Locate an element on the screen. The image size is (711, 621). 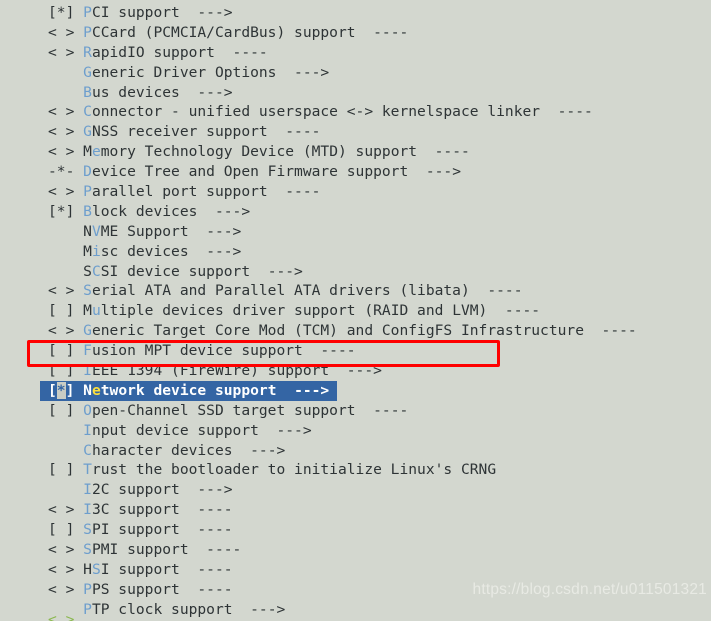
menu-item-hotkey: P is located at coordinates (87, 32).